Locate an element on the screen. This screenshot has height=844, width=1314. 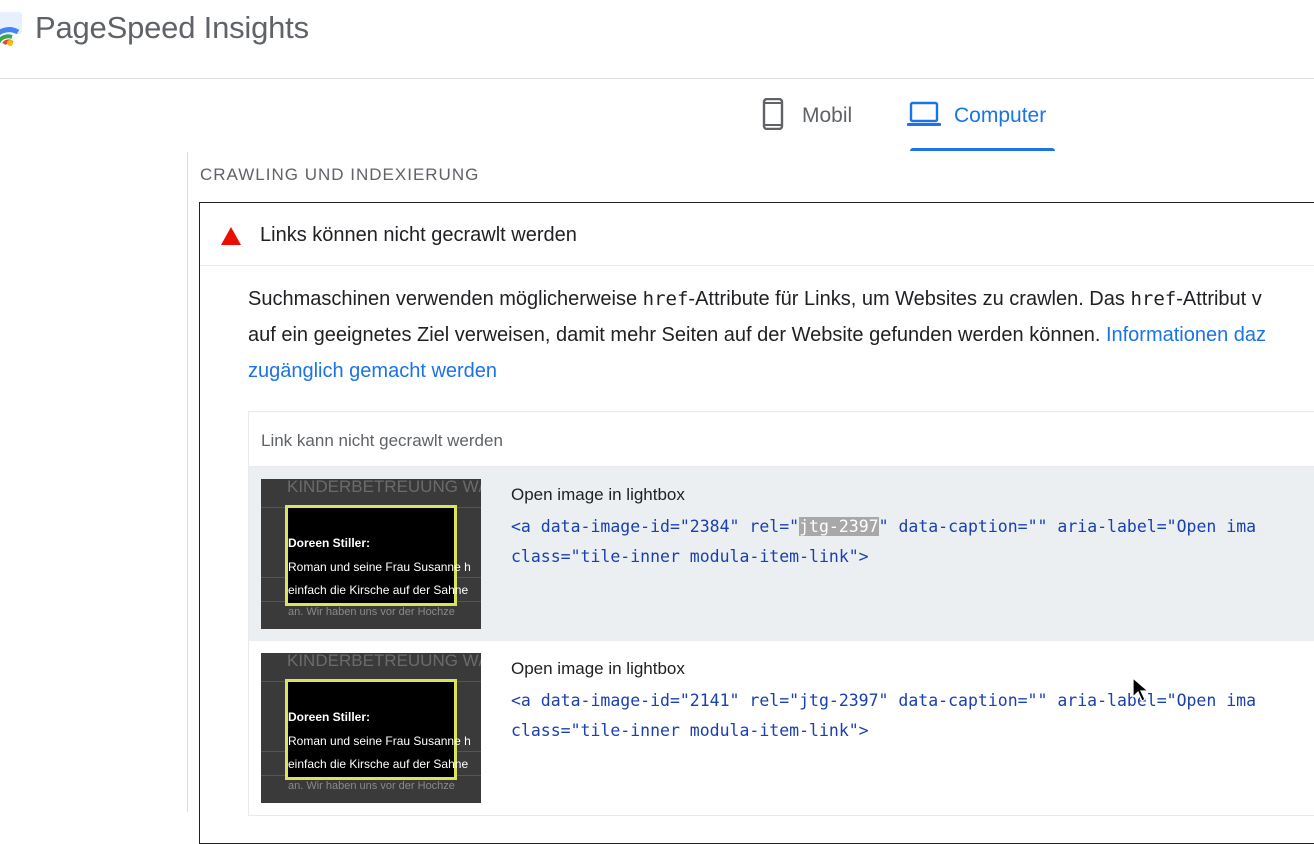
desc-text: Suchmaschinen verwenden möglicherweise is located at coordinates (445, 299).